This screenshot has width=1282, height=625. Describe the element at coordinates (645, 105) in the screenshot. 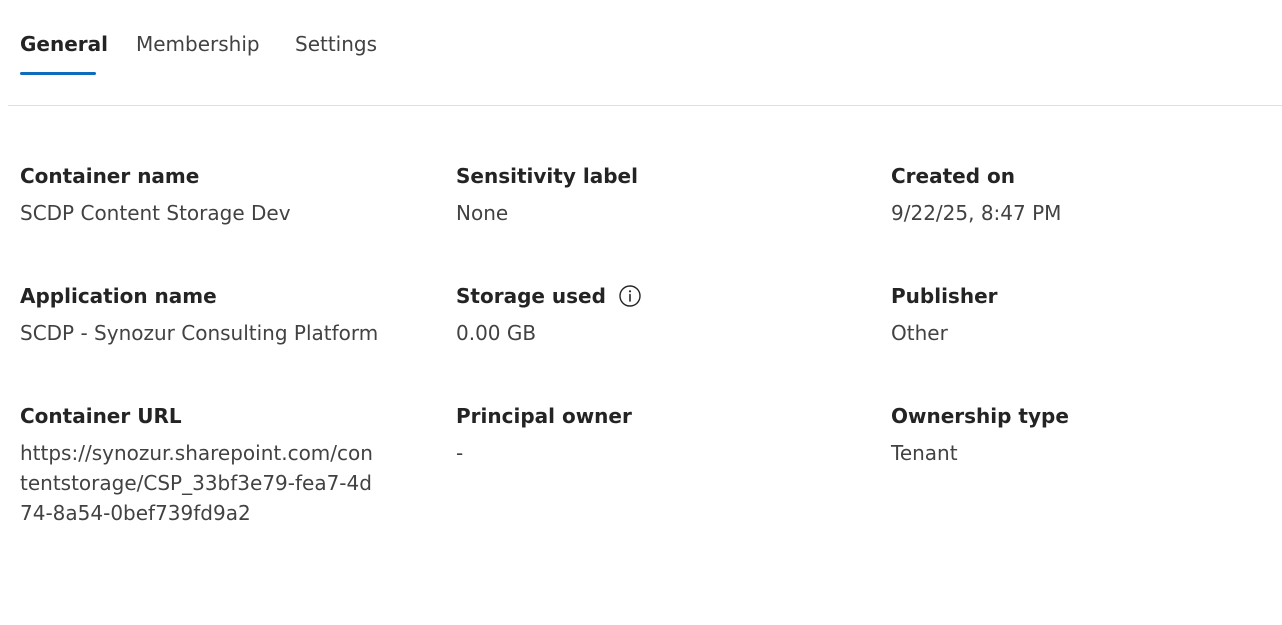

I see `tab-divider` at that location.